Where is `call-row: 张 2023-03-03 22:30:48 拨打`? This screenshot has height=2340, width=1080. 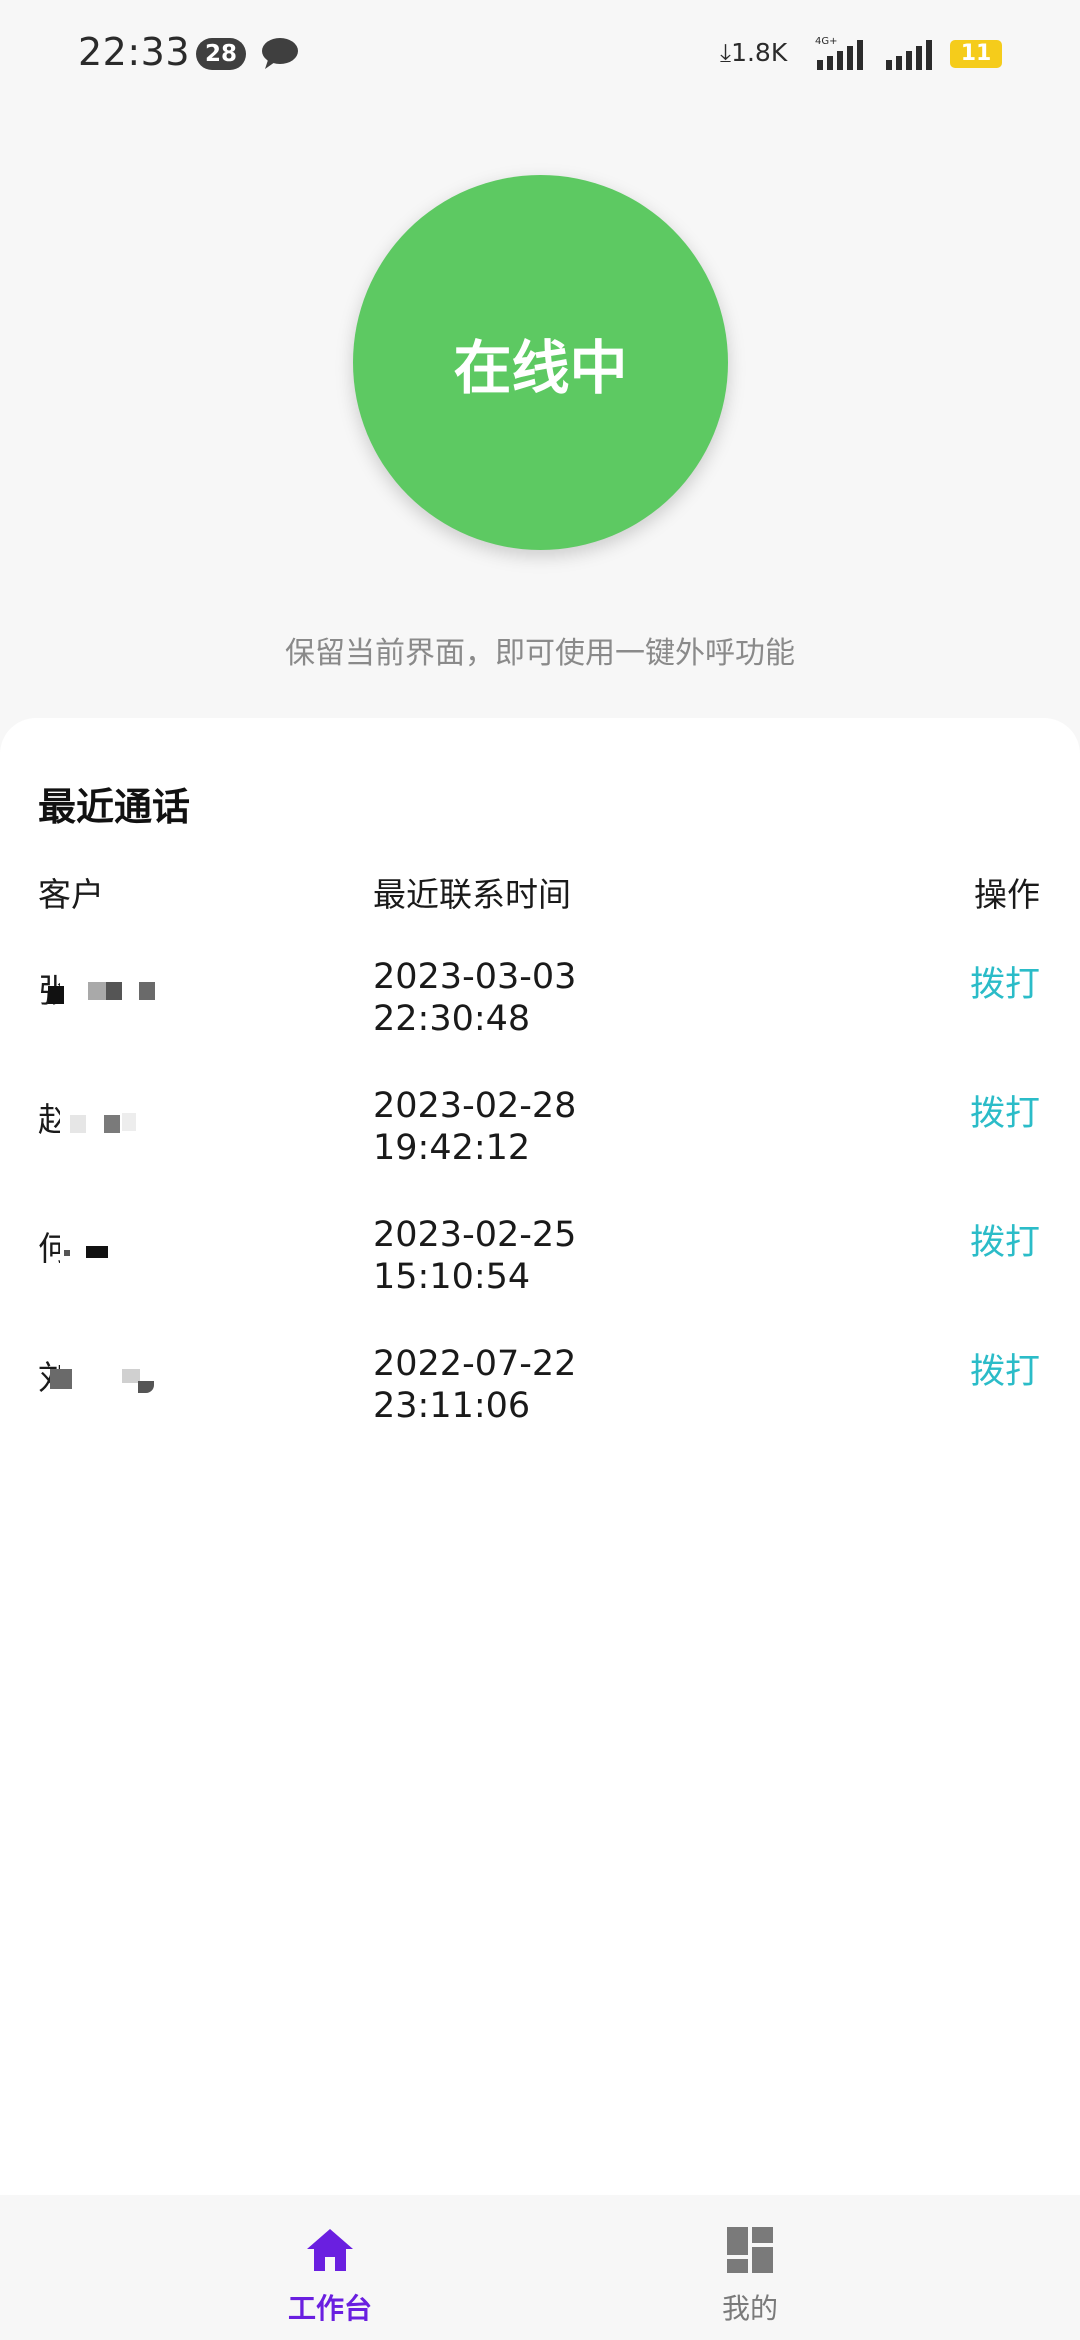 call-row: 张 2023-03-03 22:30:48 拨打 is located at coordinates (540, 1006).